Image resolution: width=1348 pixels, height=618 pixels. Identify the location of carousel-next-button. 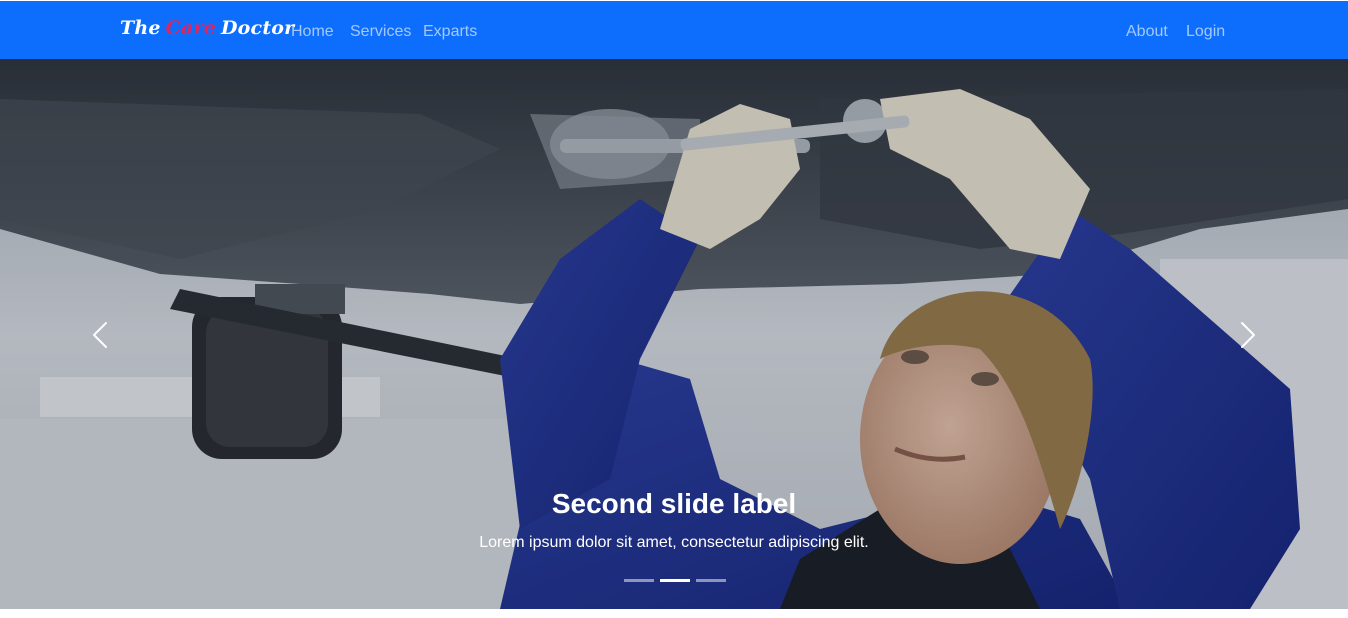
(1248, 335).